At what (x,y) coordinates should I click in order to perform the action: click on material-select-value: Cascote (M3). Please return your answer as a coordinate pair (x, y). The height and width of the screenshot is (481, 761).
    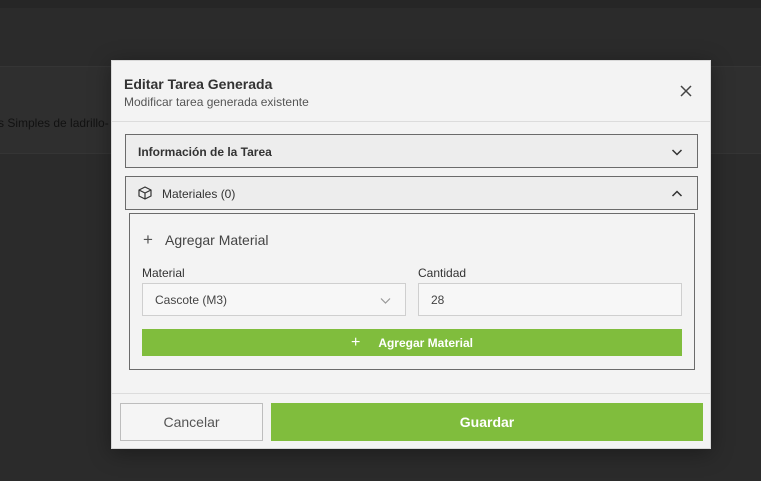
    Looking at the image, I should click on (191, 300).